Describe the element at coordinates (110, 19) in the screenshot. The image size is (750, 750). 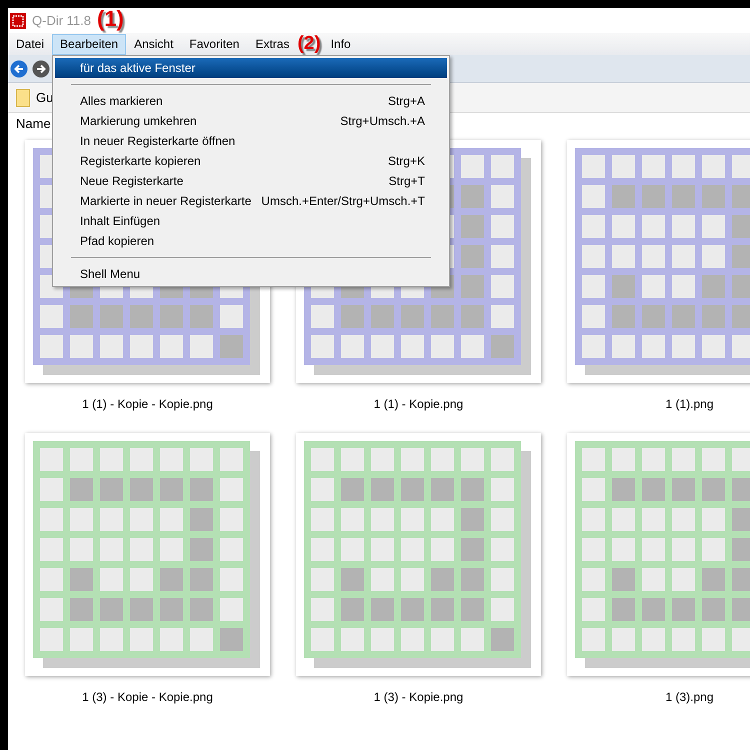
I see `annotation-number: (1)` at that location.